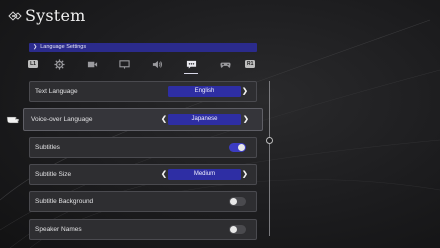 The height and width of the screenshot is (248, 440). What do you see at coordinates (269, 140) in the screenshot?
I see `scrollbar-thumb` at bounding box center [269, 140].